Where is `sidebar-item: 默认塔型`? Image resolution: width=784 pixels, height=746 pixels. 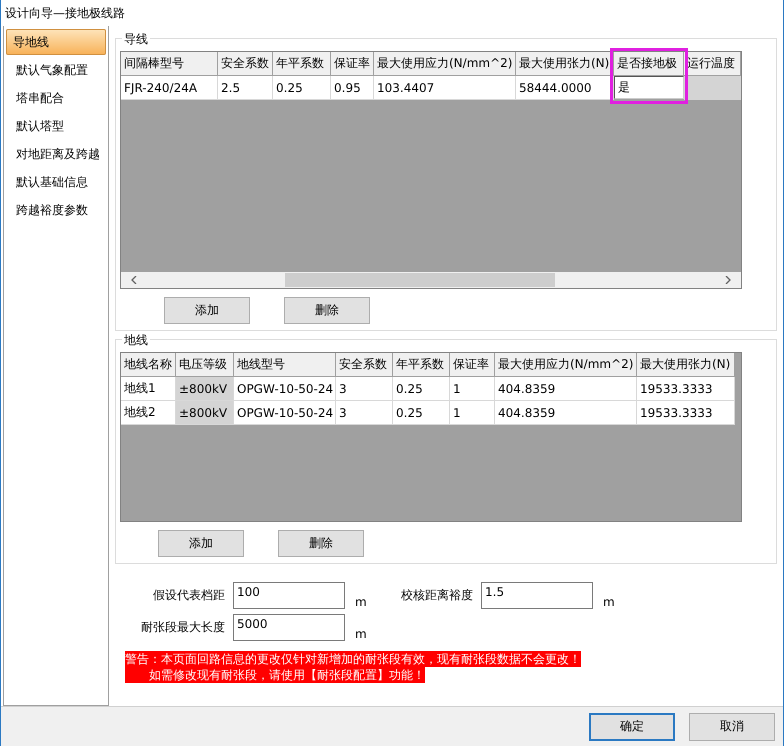
sidebar-item: 默认塔型 is located at coordinates (56, 126).